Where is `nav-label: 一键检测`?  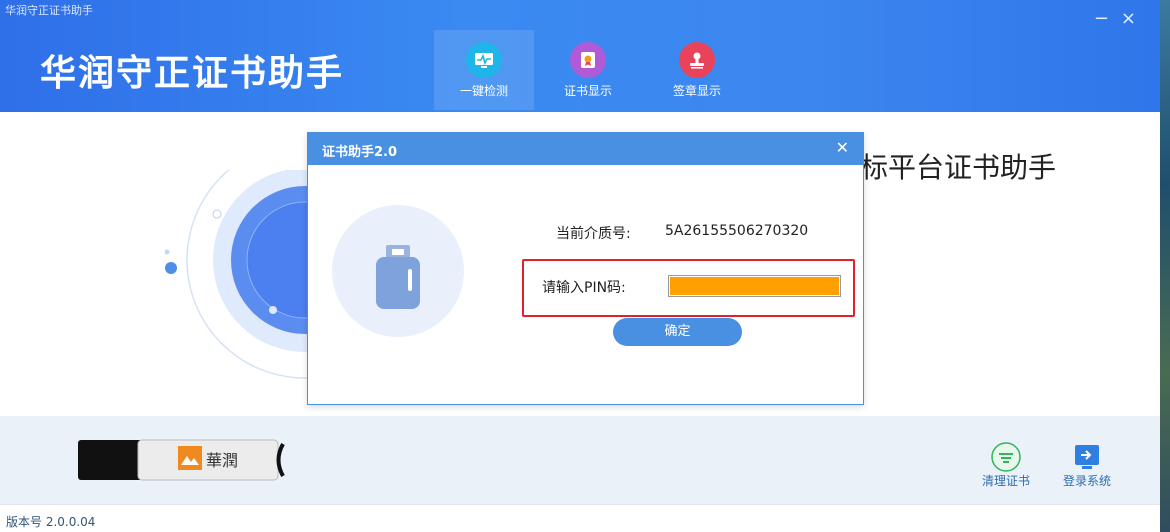 nav-label: 一键检测 is located at coordinates (483, 91).